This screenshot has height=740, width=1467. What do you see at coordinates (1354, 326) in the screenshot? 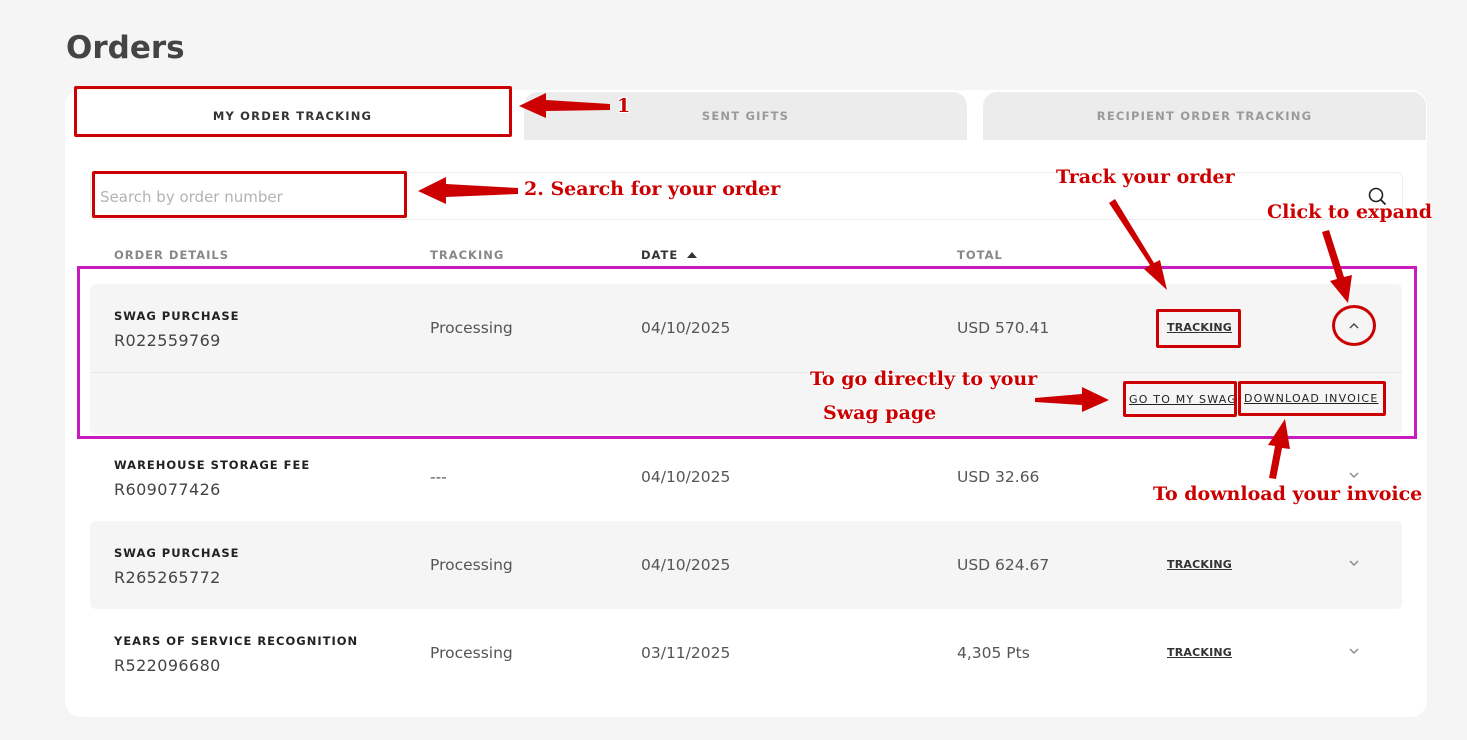
I see `chevron-up-icon` at bounding box center [1354, 326].